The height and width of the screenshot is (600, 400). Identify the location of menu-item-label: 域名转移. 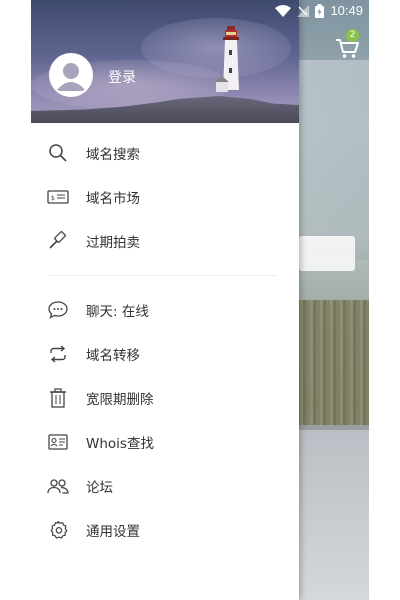
(113, 356).